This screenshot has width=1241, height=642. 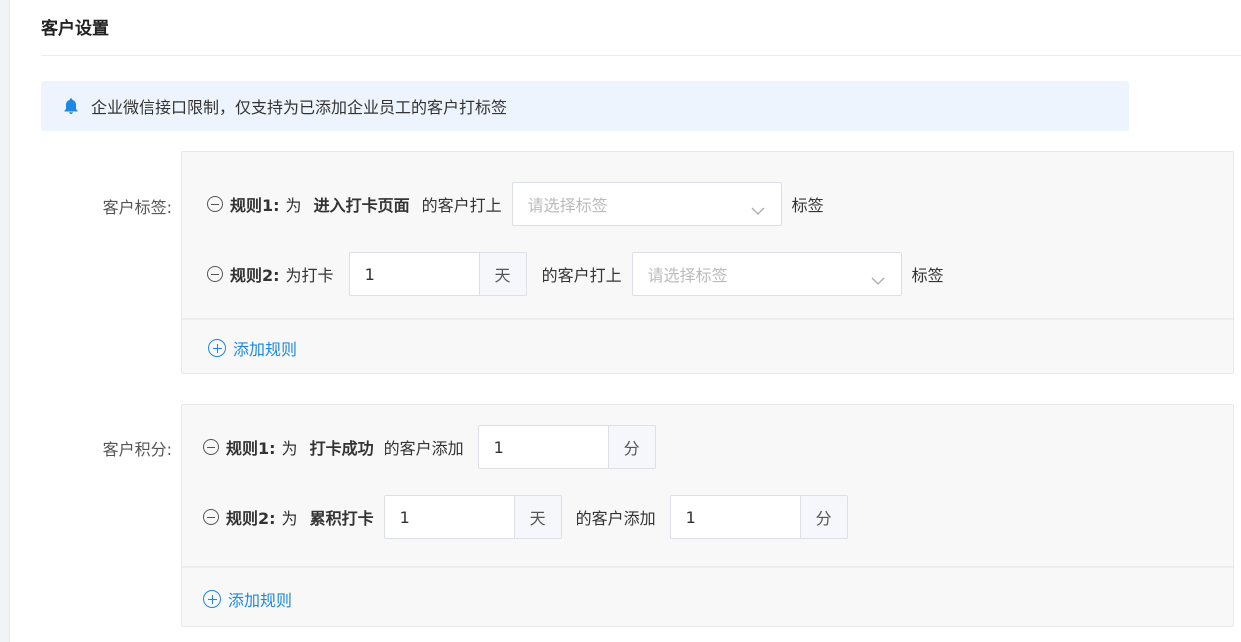 I want to click on notice-text: 企业微信接口限制，仅支持为已添加企业员工的客户打标签, so click(x=299, y=107).